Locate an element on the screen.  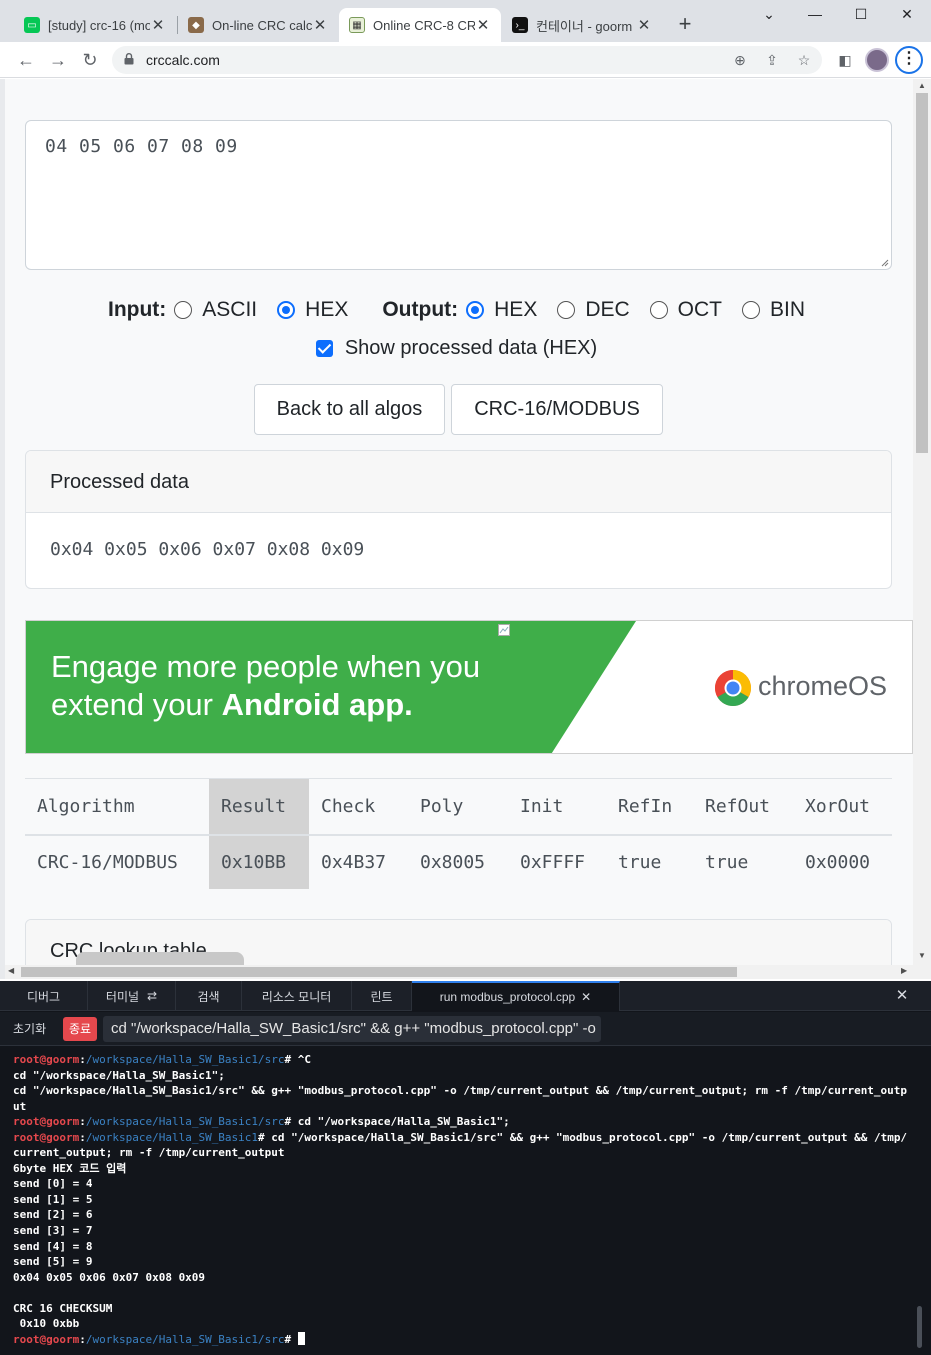
scroll-right-icon: ▶ is located at coordinates (904, 970).